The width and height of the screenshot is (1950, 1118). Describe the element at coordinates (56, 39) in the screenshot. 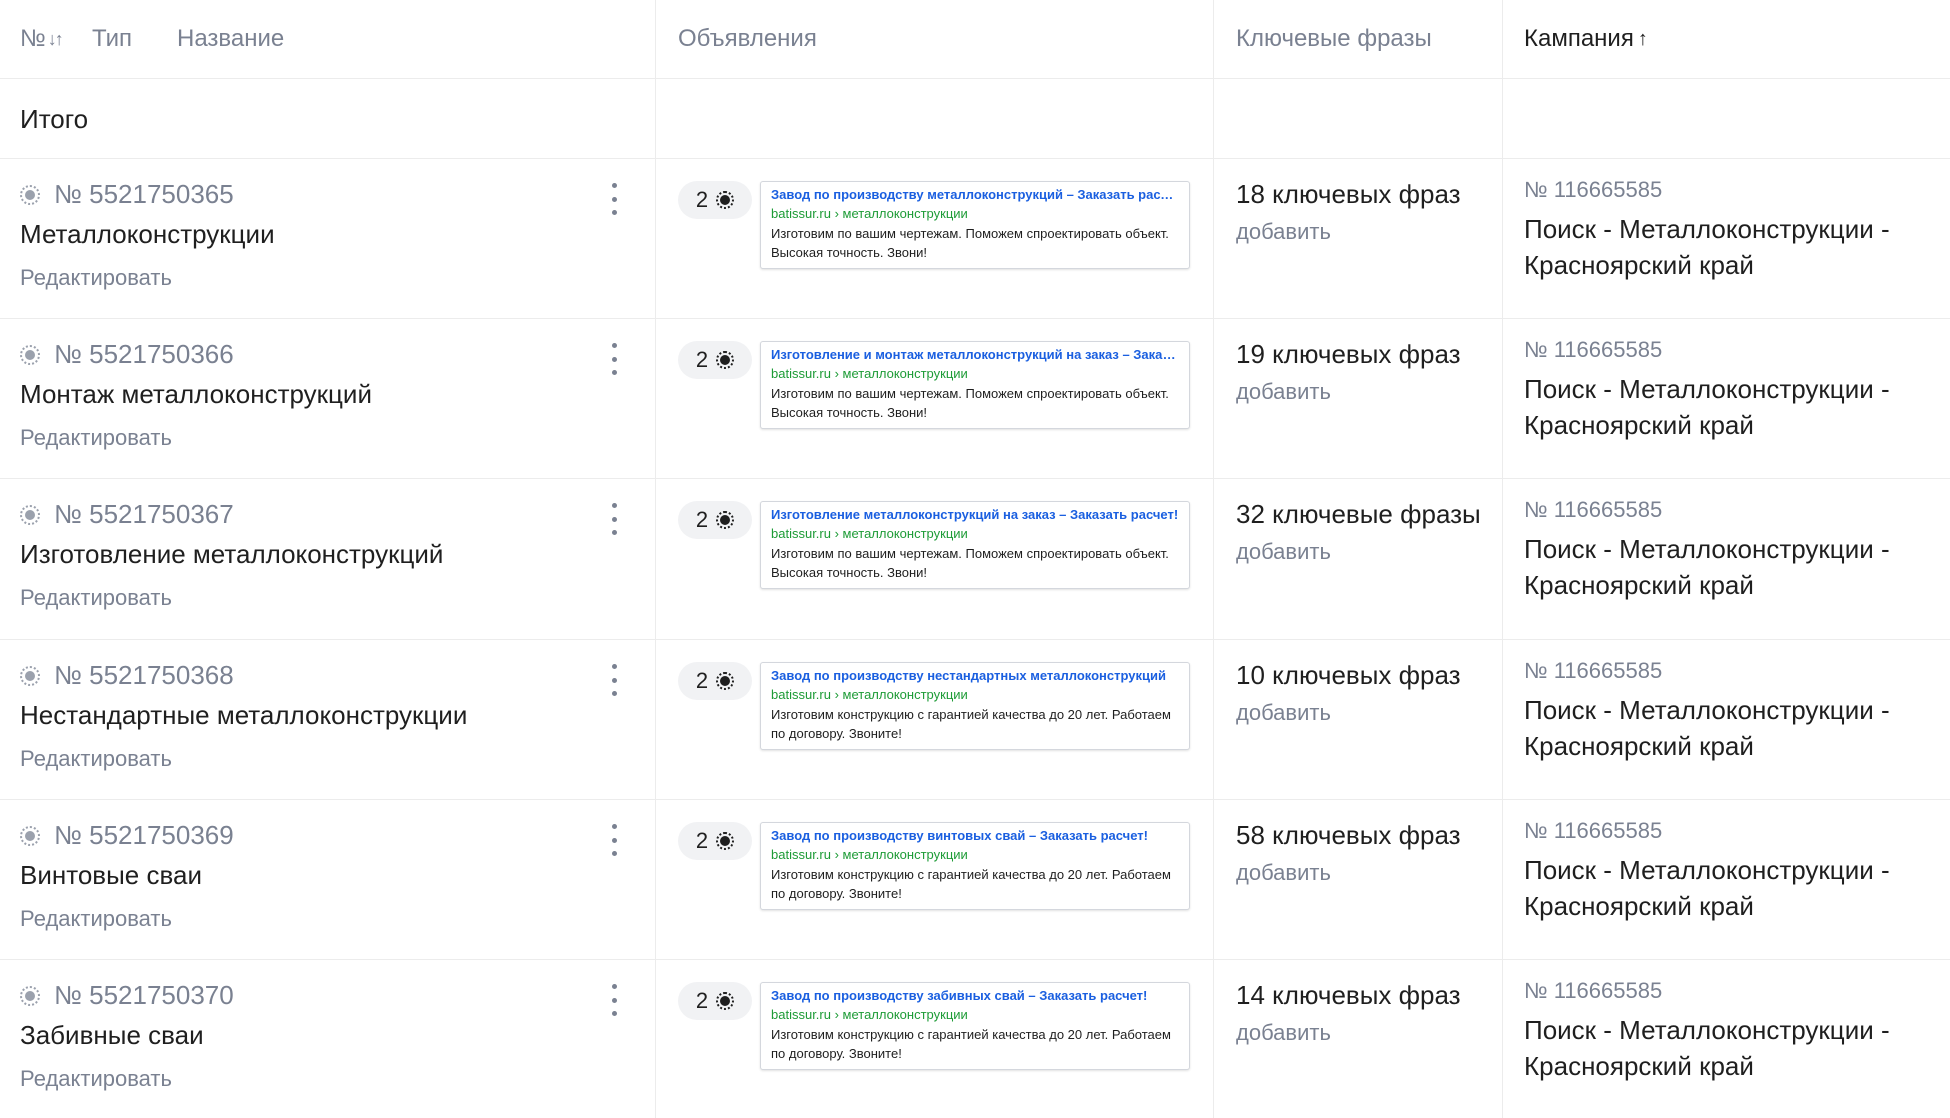

I see `sort-both-icon: ↓↑` at that location.